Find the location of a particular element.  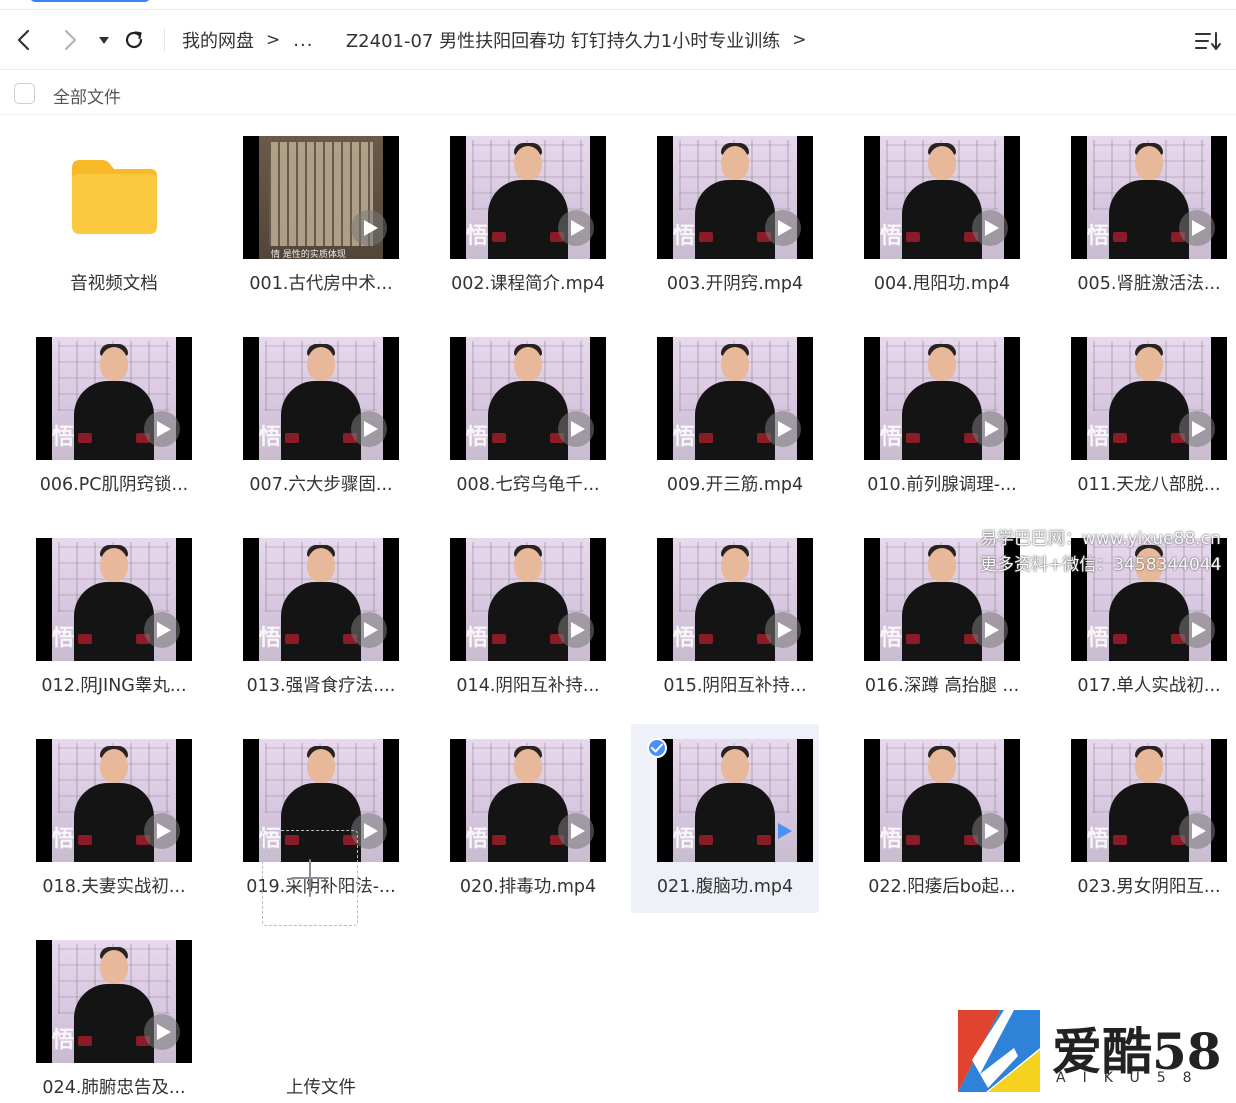

video-file-item: 悟 002.课程简介.mp4 is located at coordinates (518, 219).